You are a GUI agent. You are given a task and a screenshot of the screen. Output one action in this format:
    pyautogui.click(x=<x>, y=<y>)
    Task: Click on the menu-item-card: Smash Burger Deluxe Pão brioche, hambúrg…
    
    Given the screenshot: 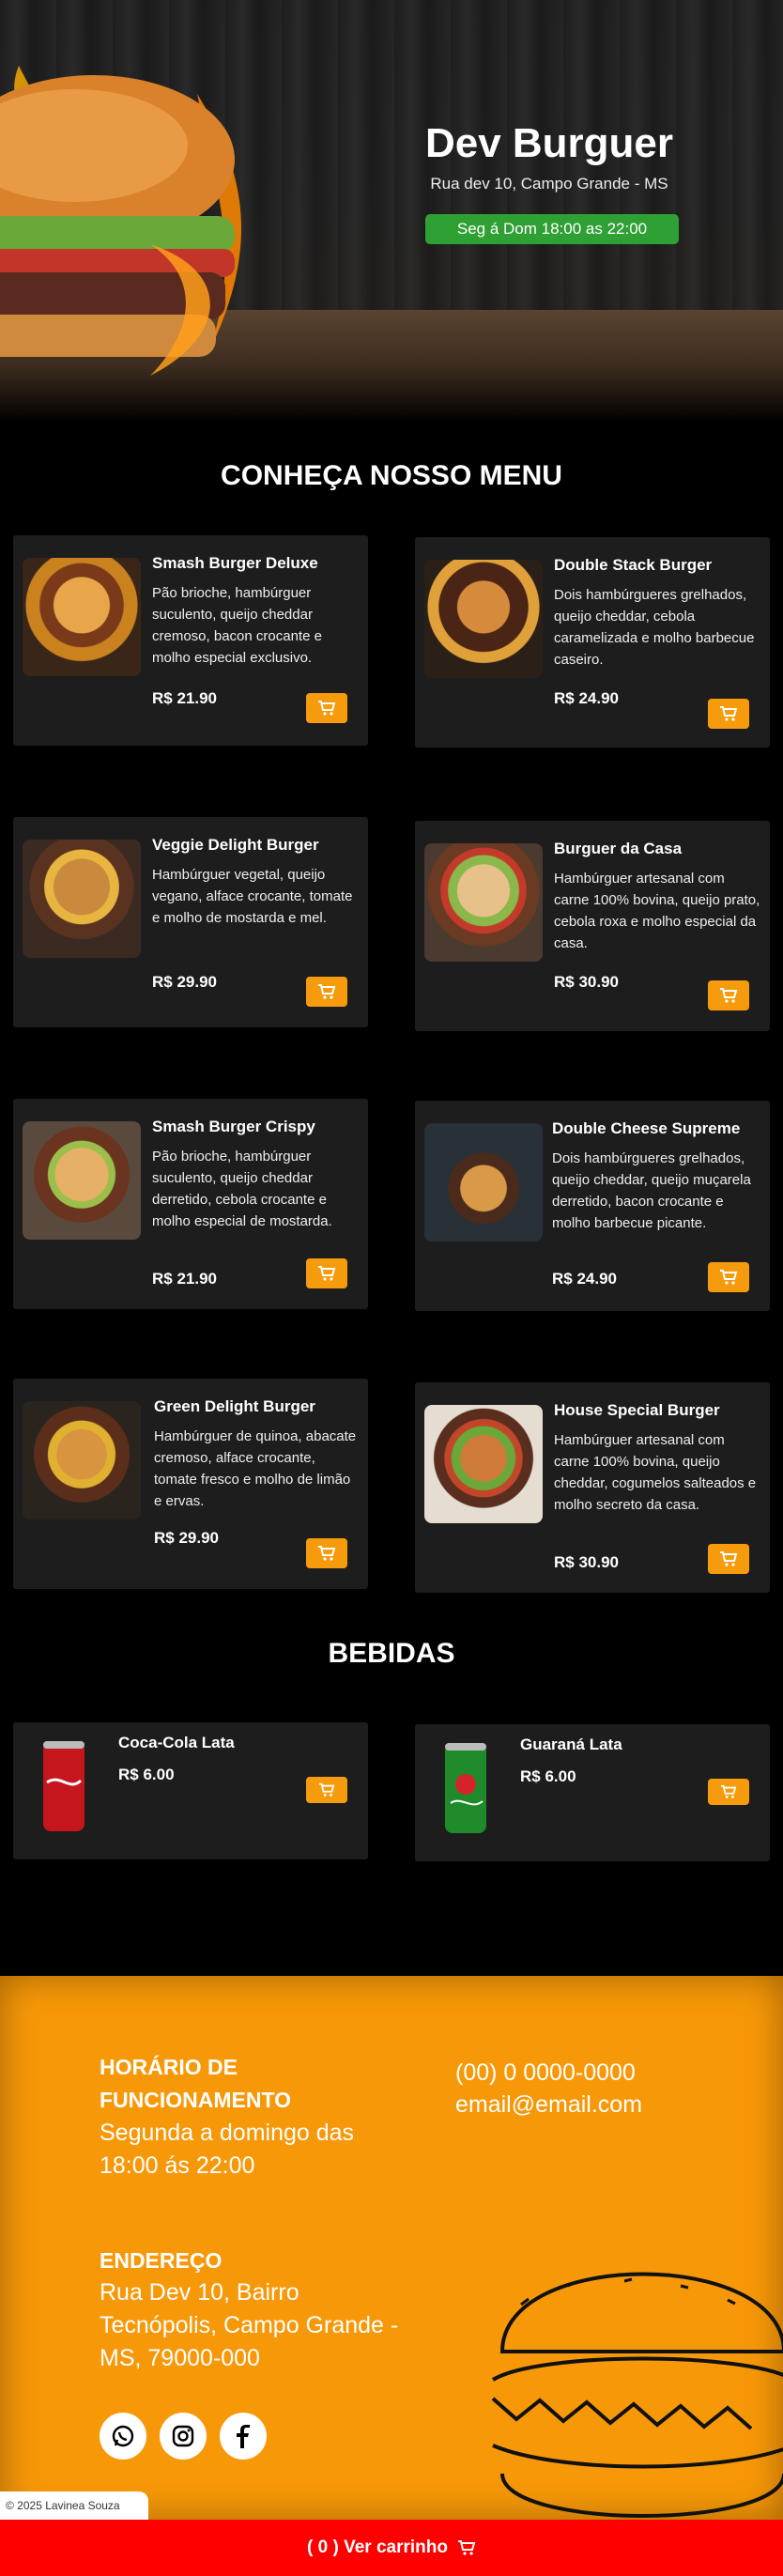 What is the action you would take?
    pyautogui.click(x=191, y=640)
    